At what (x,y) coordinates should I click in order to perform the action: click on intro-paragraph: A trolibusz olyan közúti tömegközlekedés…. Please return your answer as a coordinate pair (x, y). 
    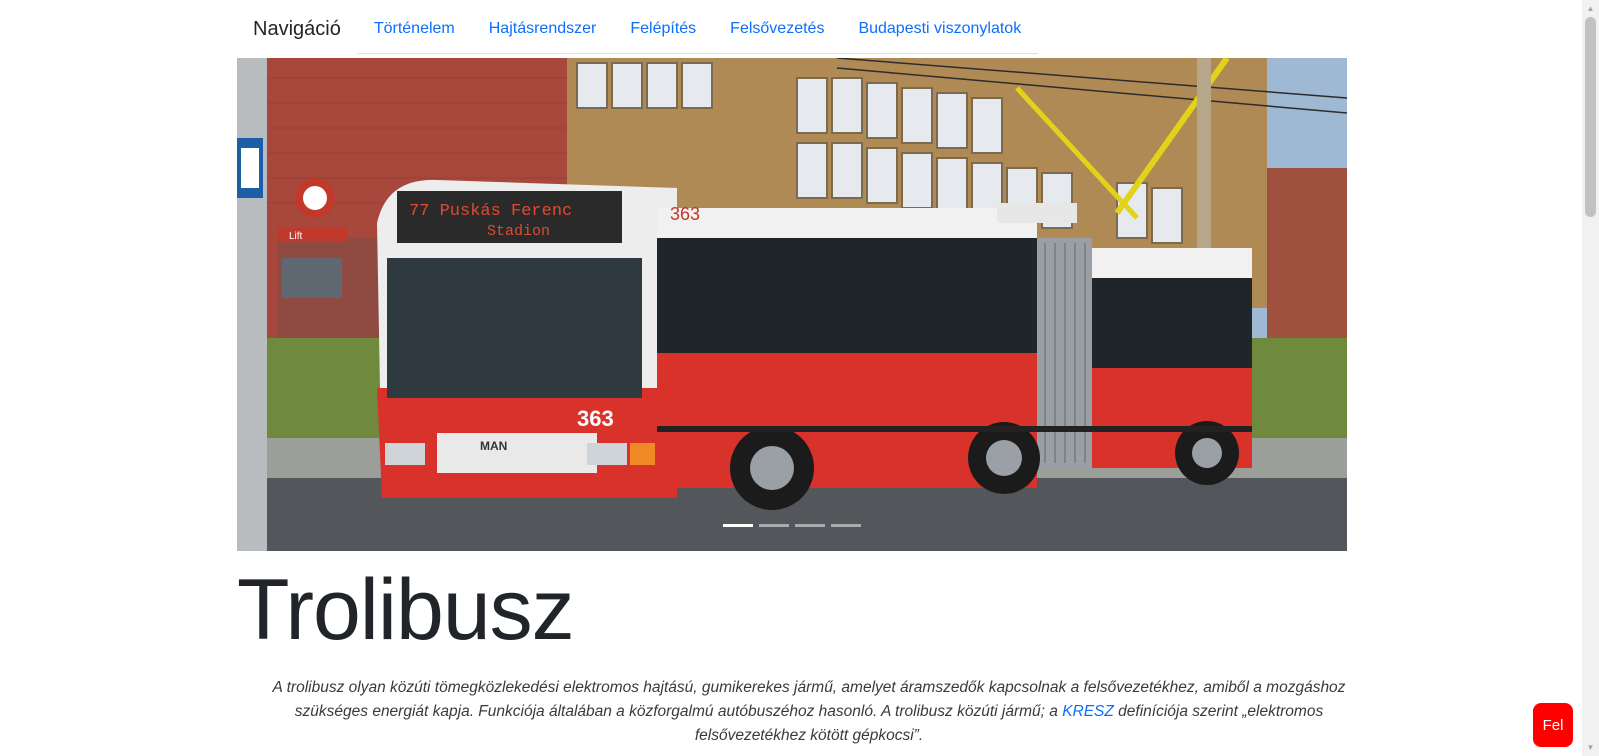
    Looking at the image, I should click on (809, 712).